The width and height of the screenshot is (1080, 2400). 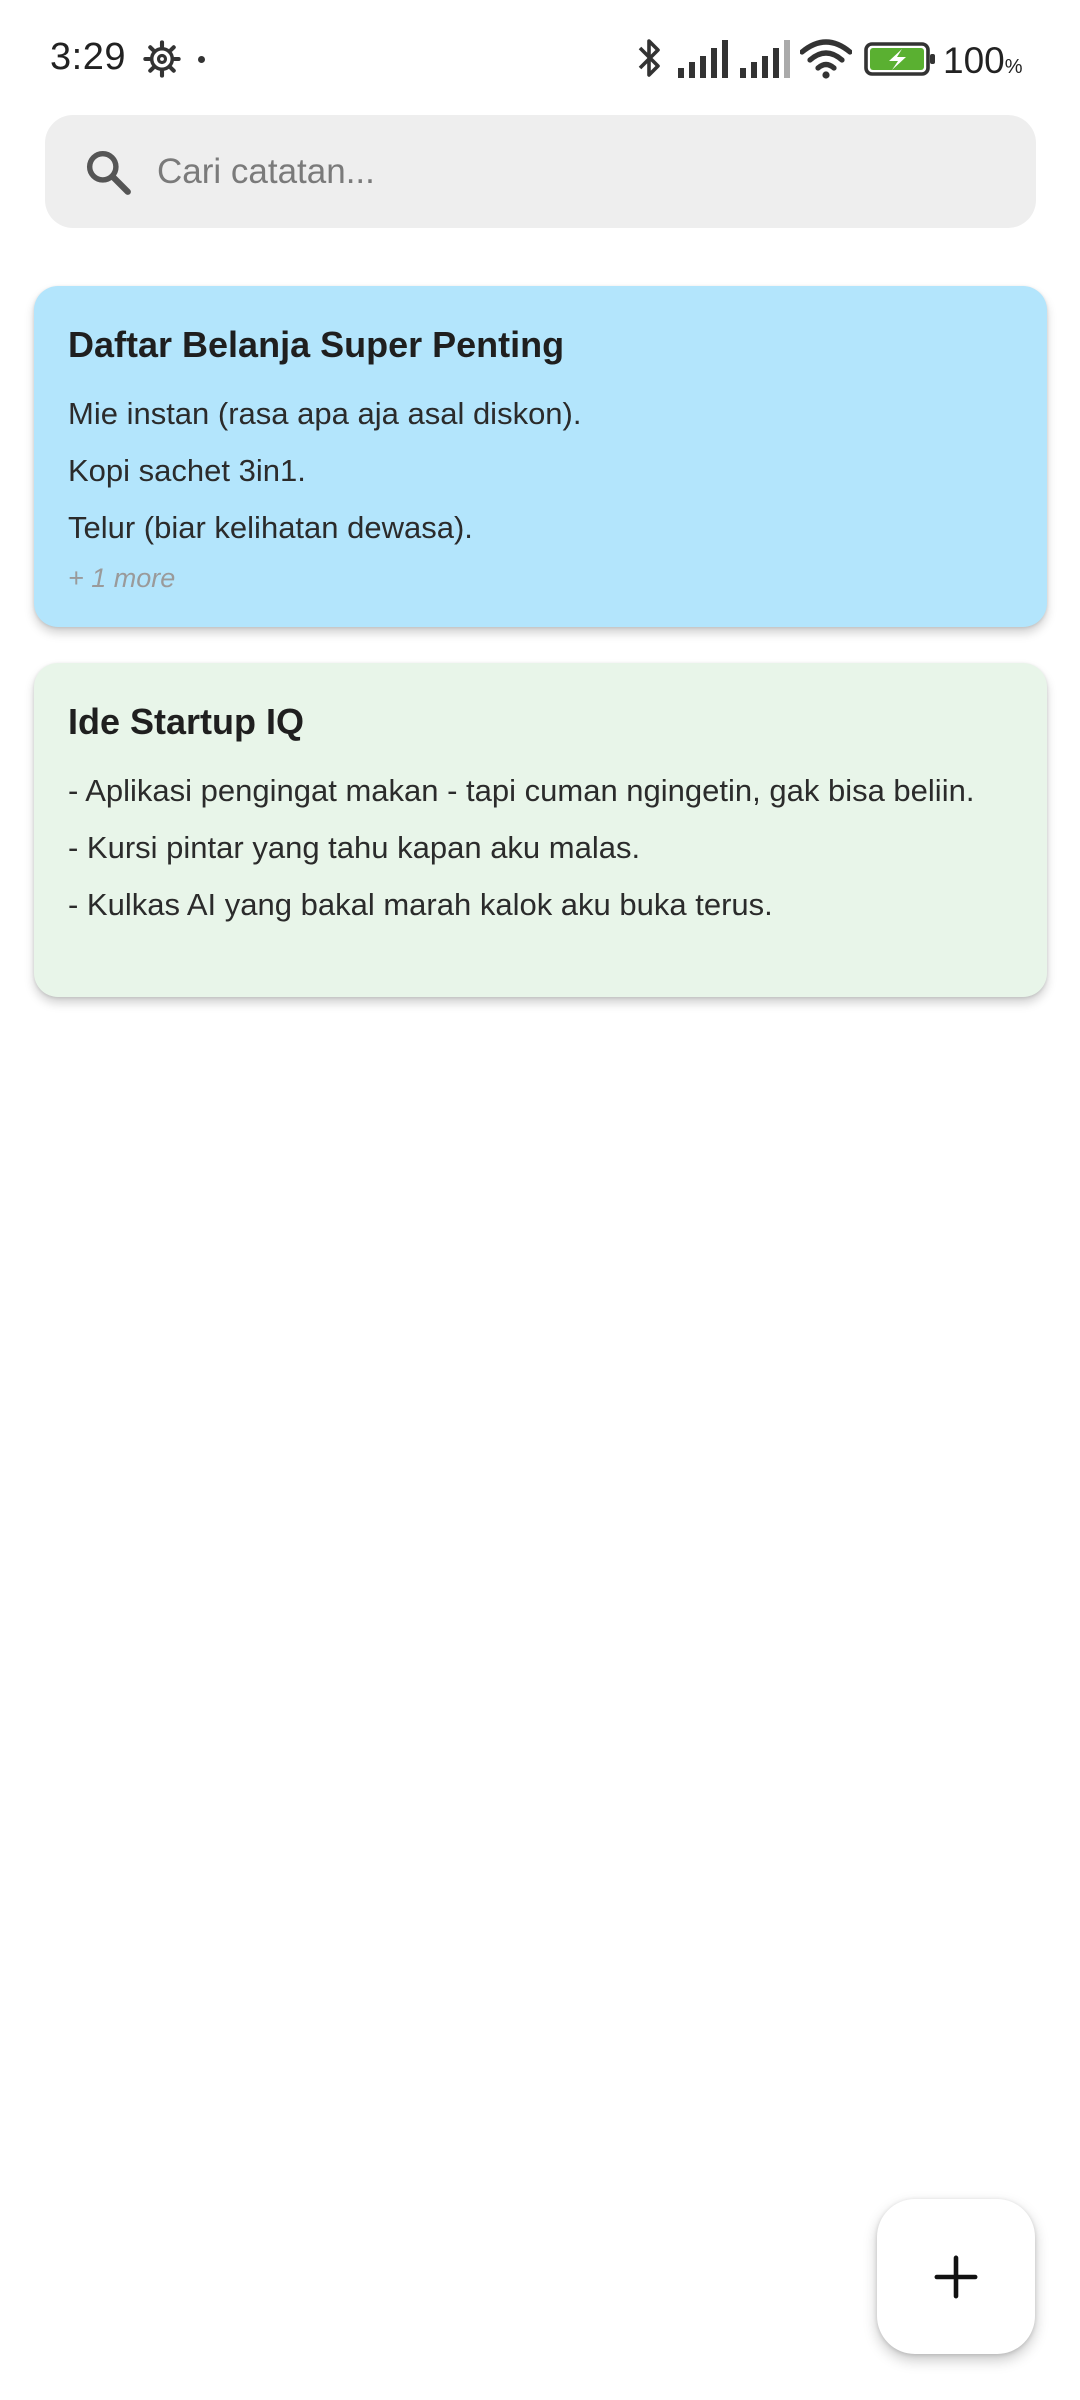 I want to click on note-line: Telur (biar kelihatan dewasa)., so click(x=270, y=527).